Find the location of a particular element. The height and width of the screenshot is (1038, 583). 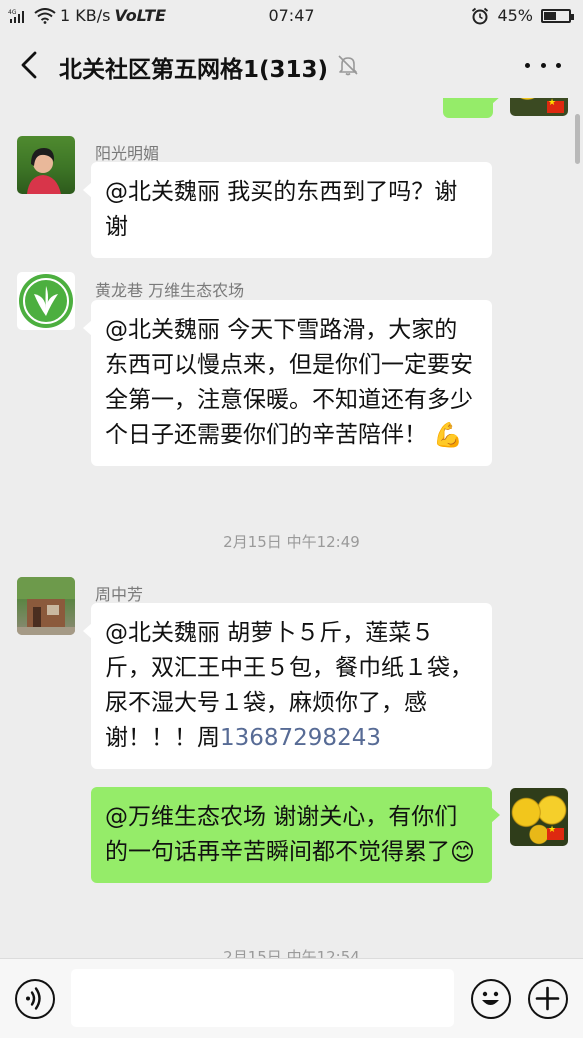

message-bubble-partial is located at coordinates (472, 108).